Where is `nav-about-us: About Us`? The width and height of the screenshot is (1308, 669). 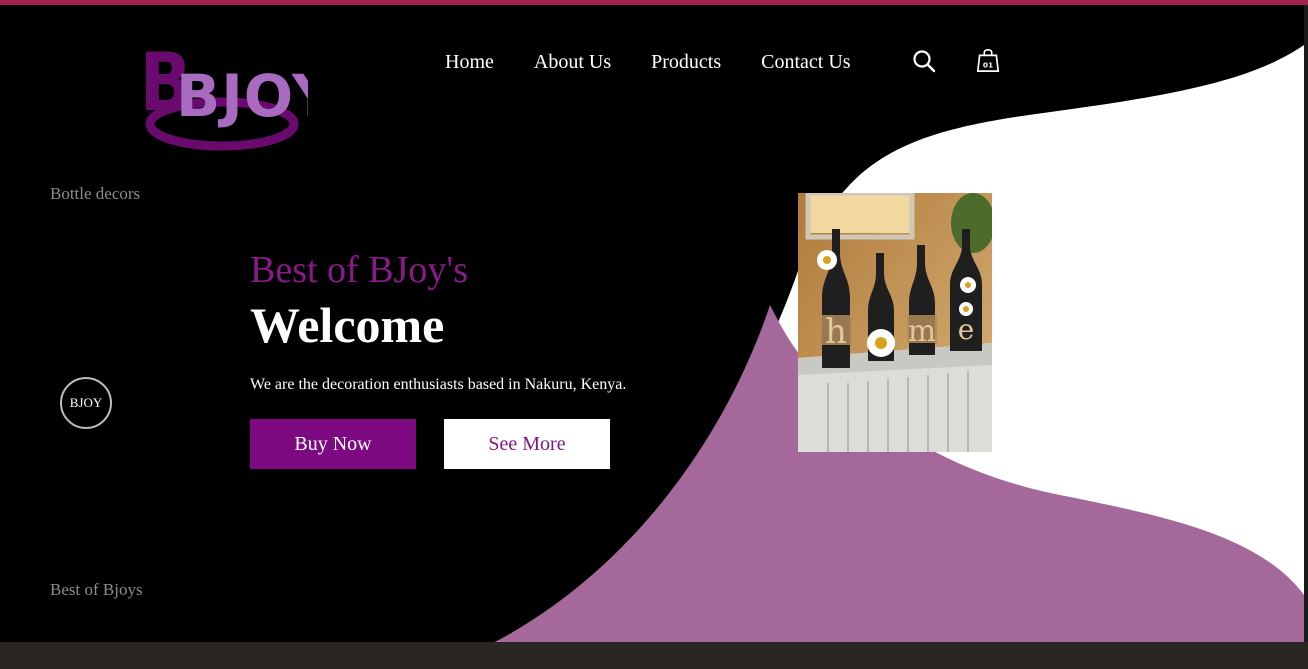
nav-about-us: About Us is located at coordinates (572, 62).